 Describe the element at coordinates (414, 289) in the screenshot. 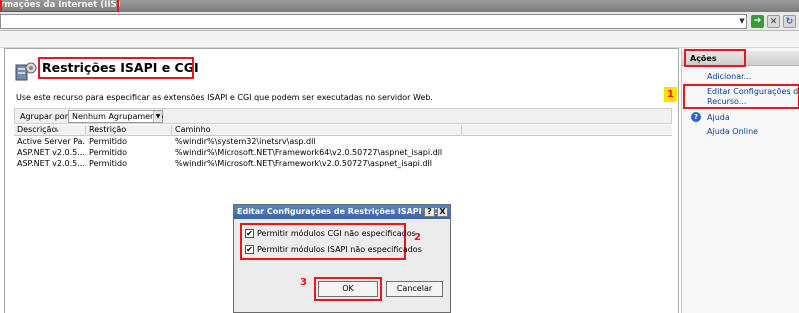

I see `cancel-button: Cancelar` at that location.